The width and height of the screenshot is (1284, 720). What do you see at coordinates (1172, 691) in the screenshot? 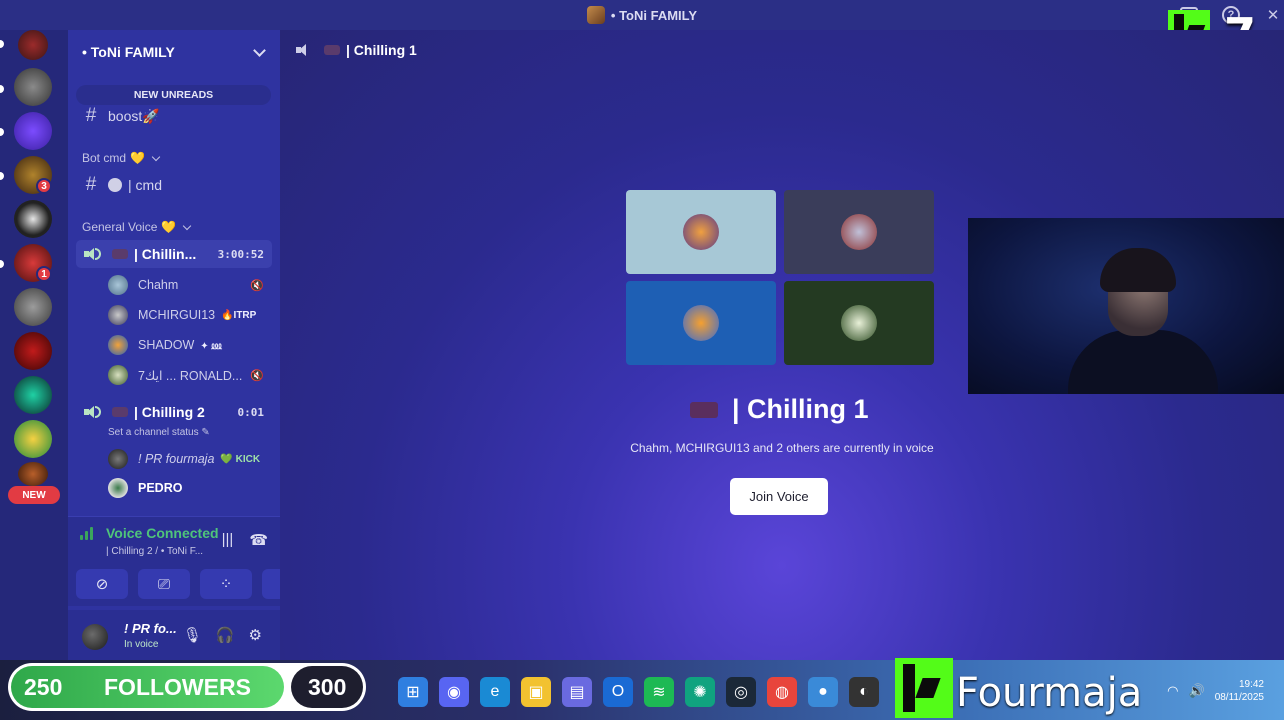
I see `wifi-icon: ◠` at bounding box center [1172, 691].